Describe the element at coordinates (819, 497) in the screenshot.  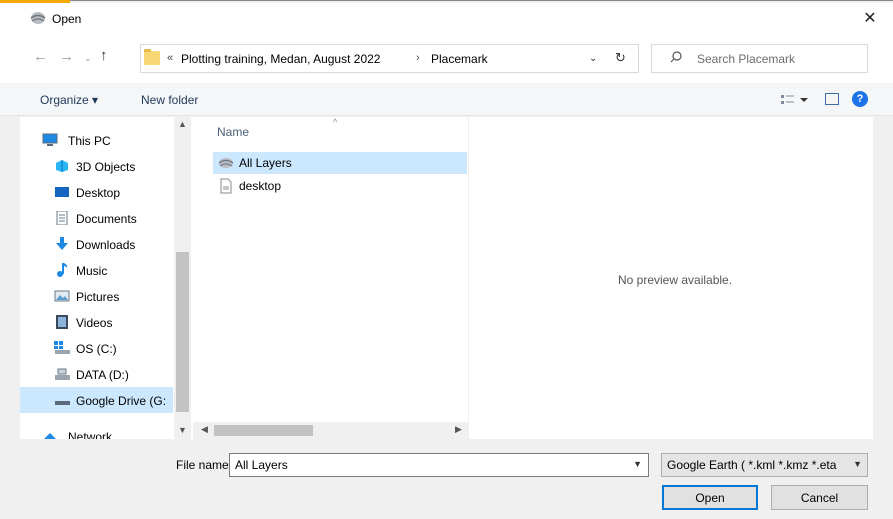
I see `cancel-button: Cancel` at that location.